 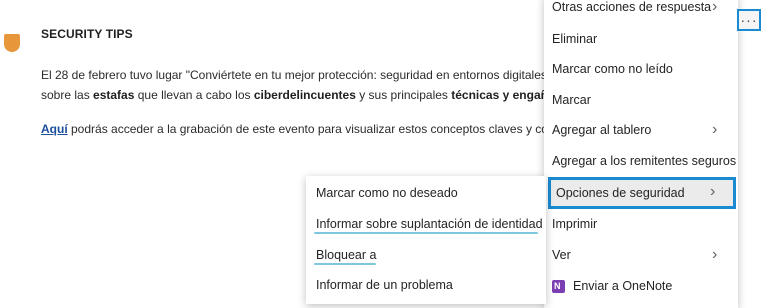 I want to click on email-text: que llevan a cabo los, so click(x=194, y=95).